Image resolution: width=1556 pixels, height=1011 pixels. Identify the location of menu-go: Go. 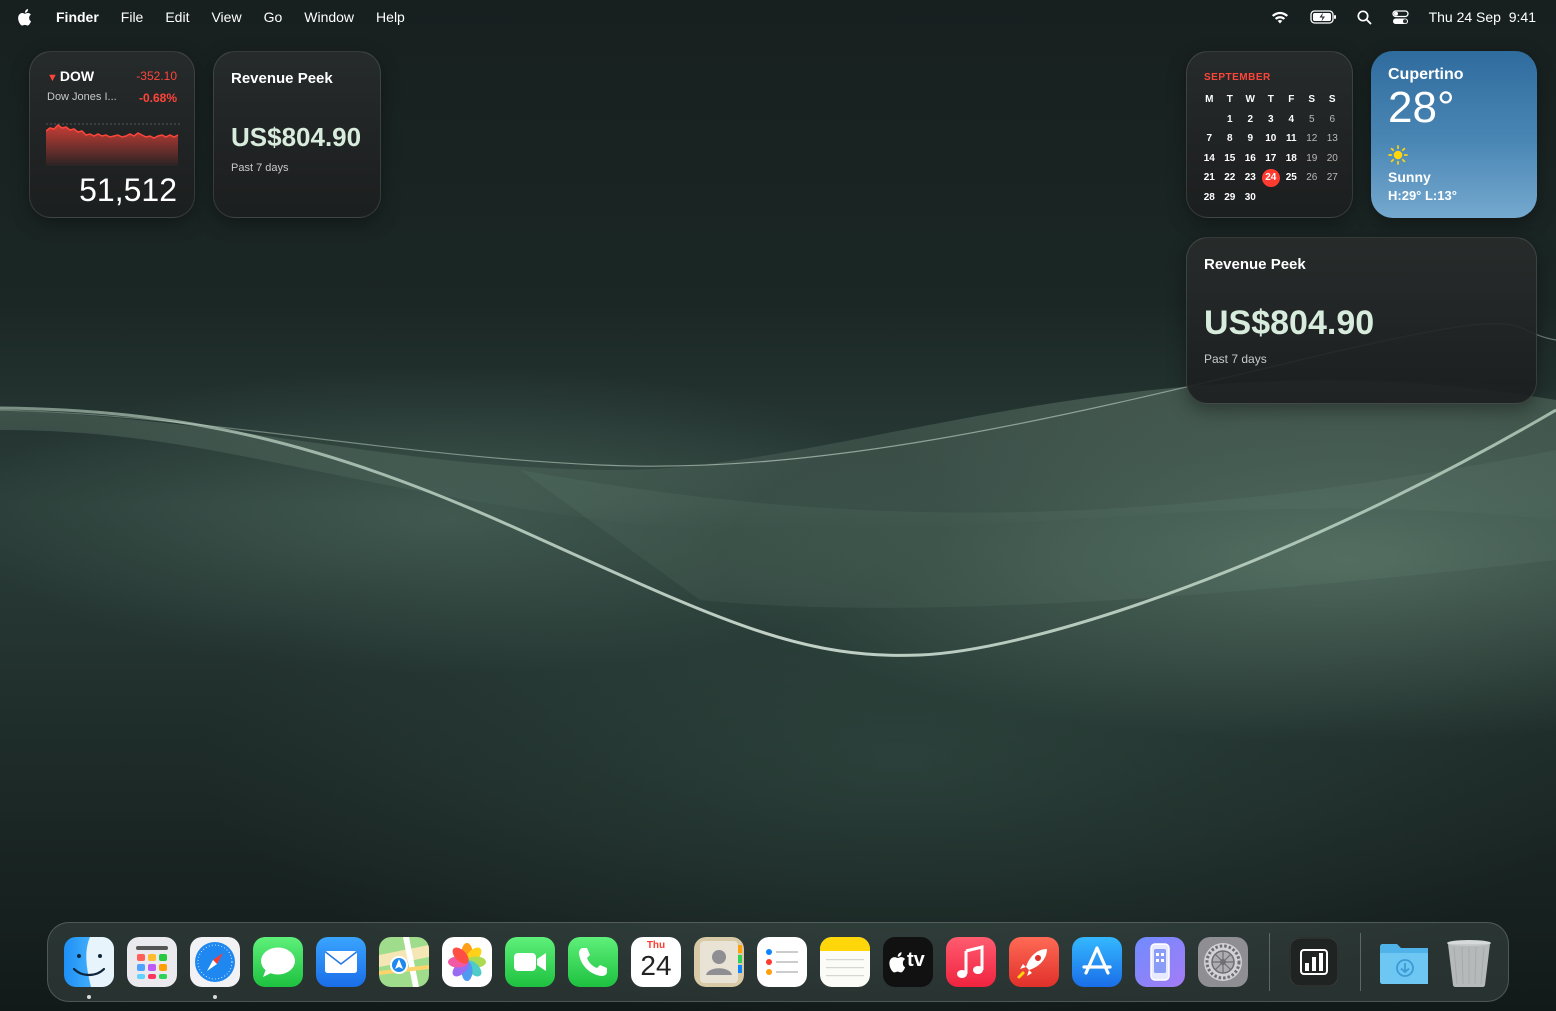
(273, 17).